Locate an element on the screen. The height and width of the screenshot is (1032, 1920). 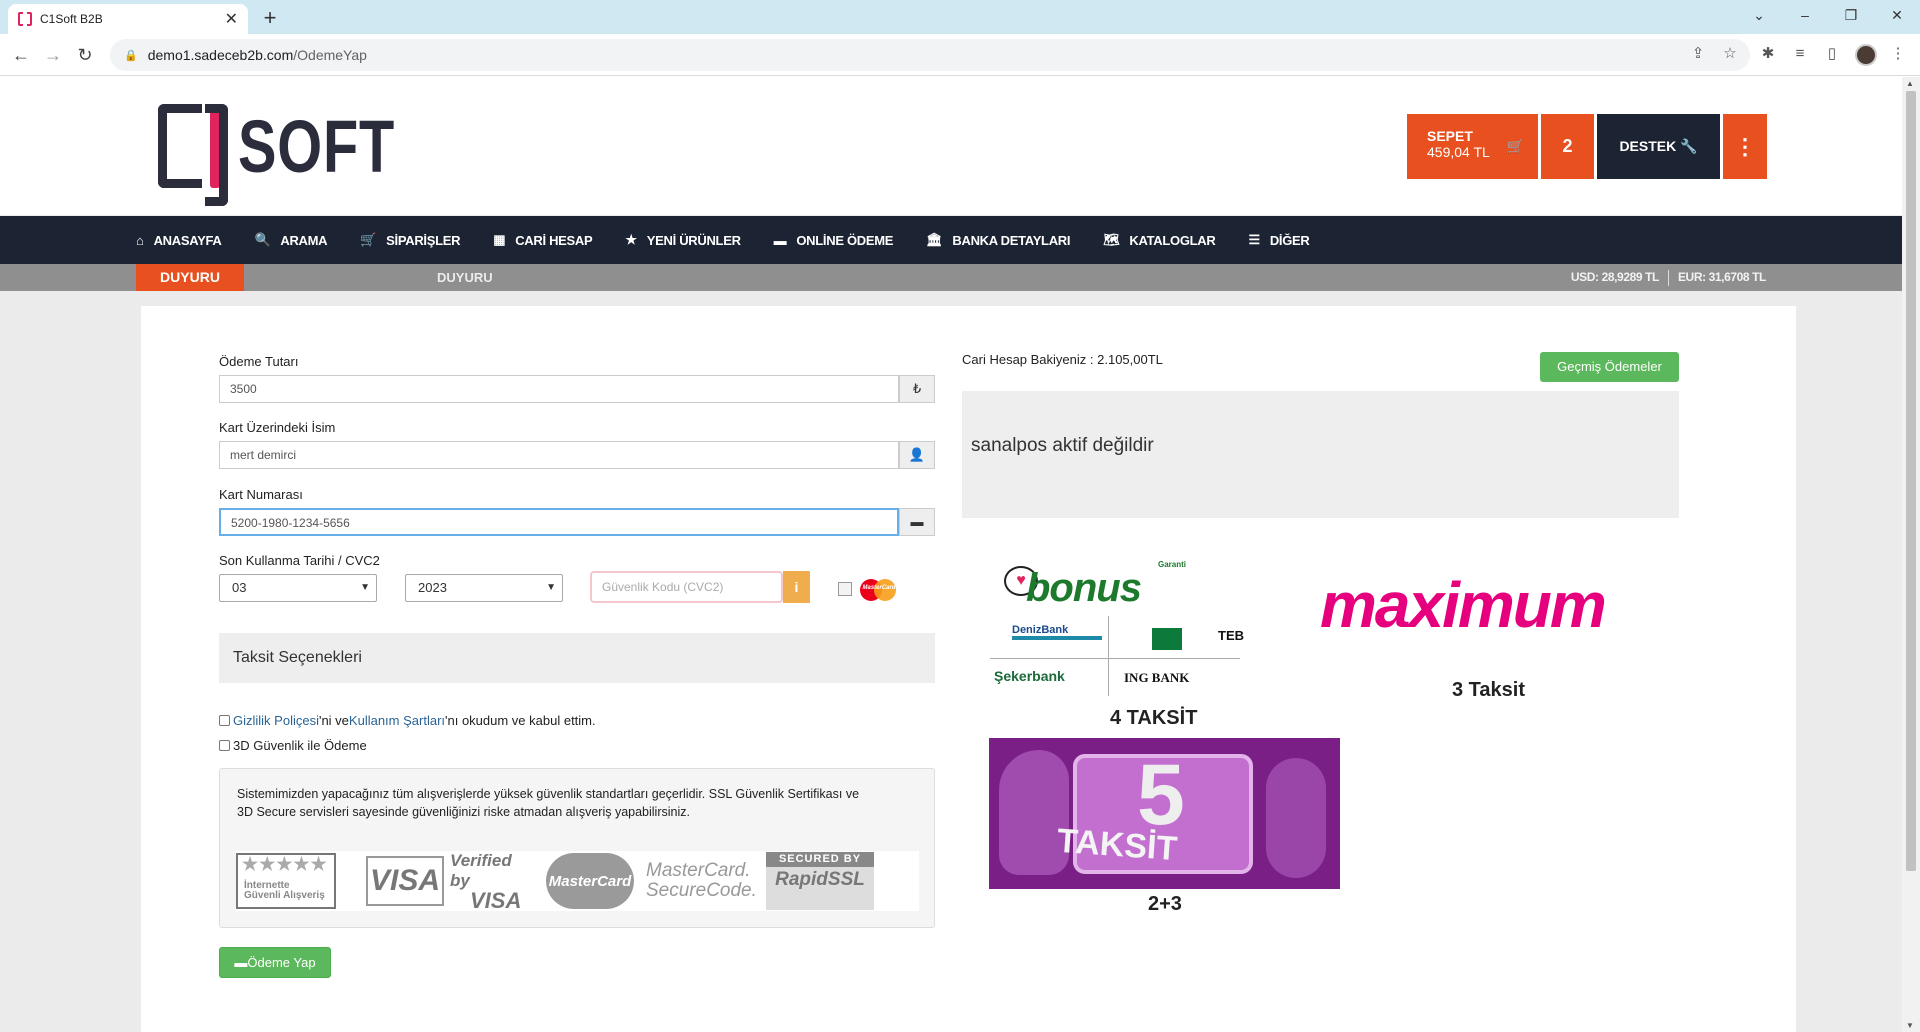
reload-icon: ↻ is located at coordinates (85, 55).